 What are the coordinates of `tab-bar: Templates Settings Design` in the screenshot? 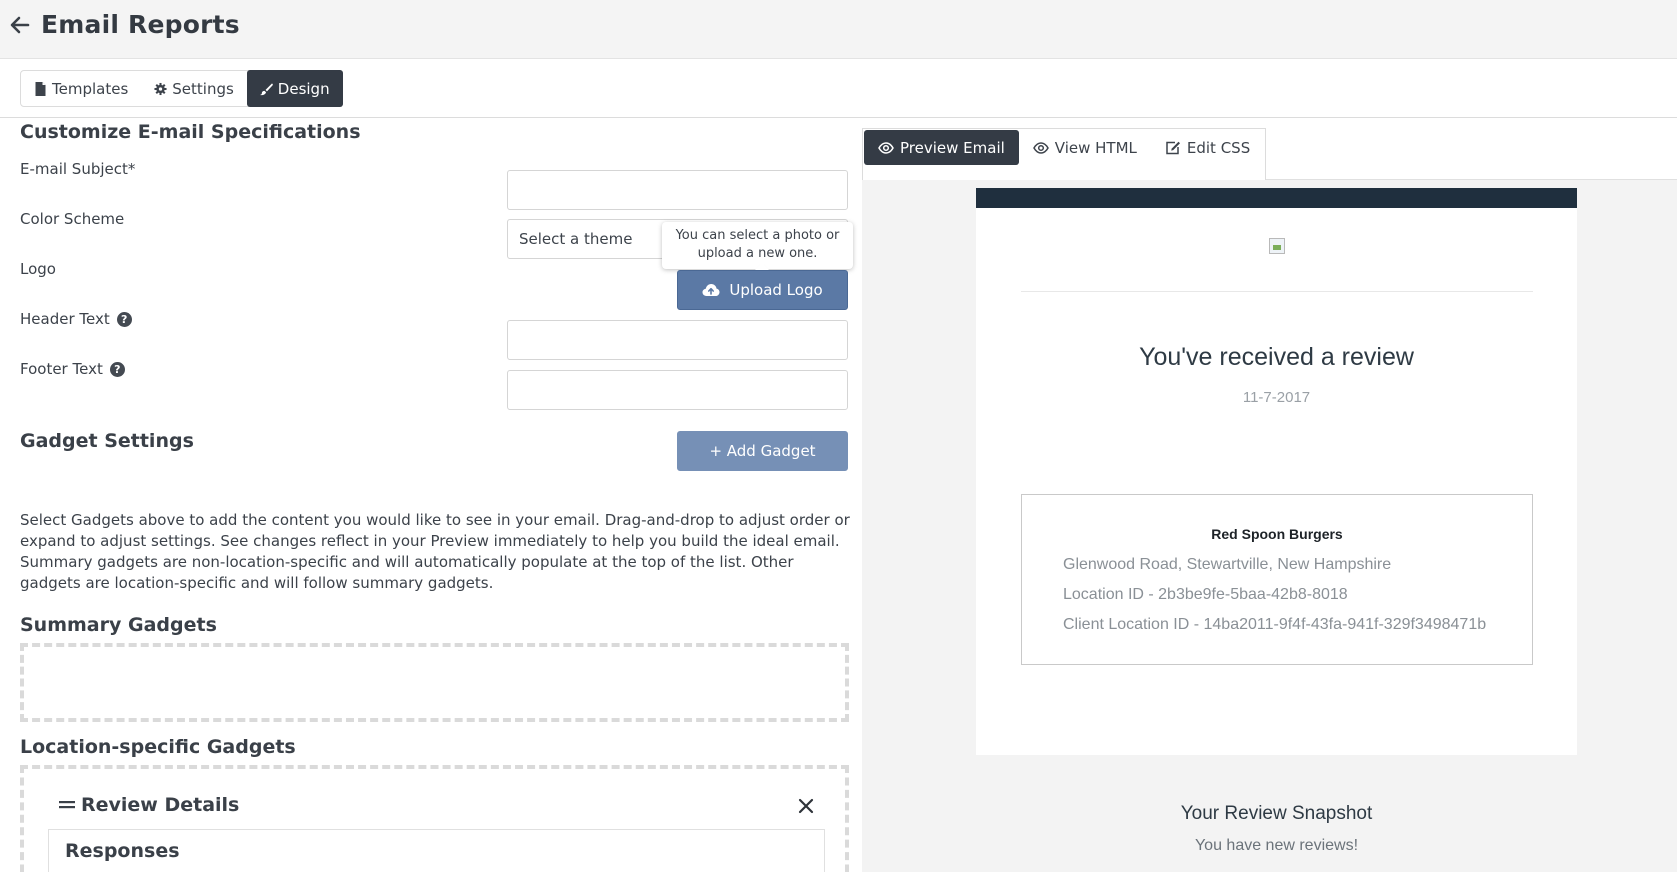 It's located at (838, 88).